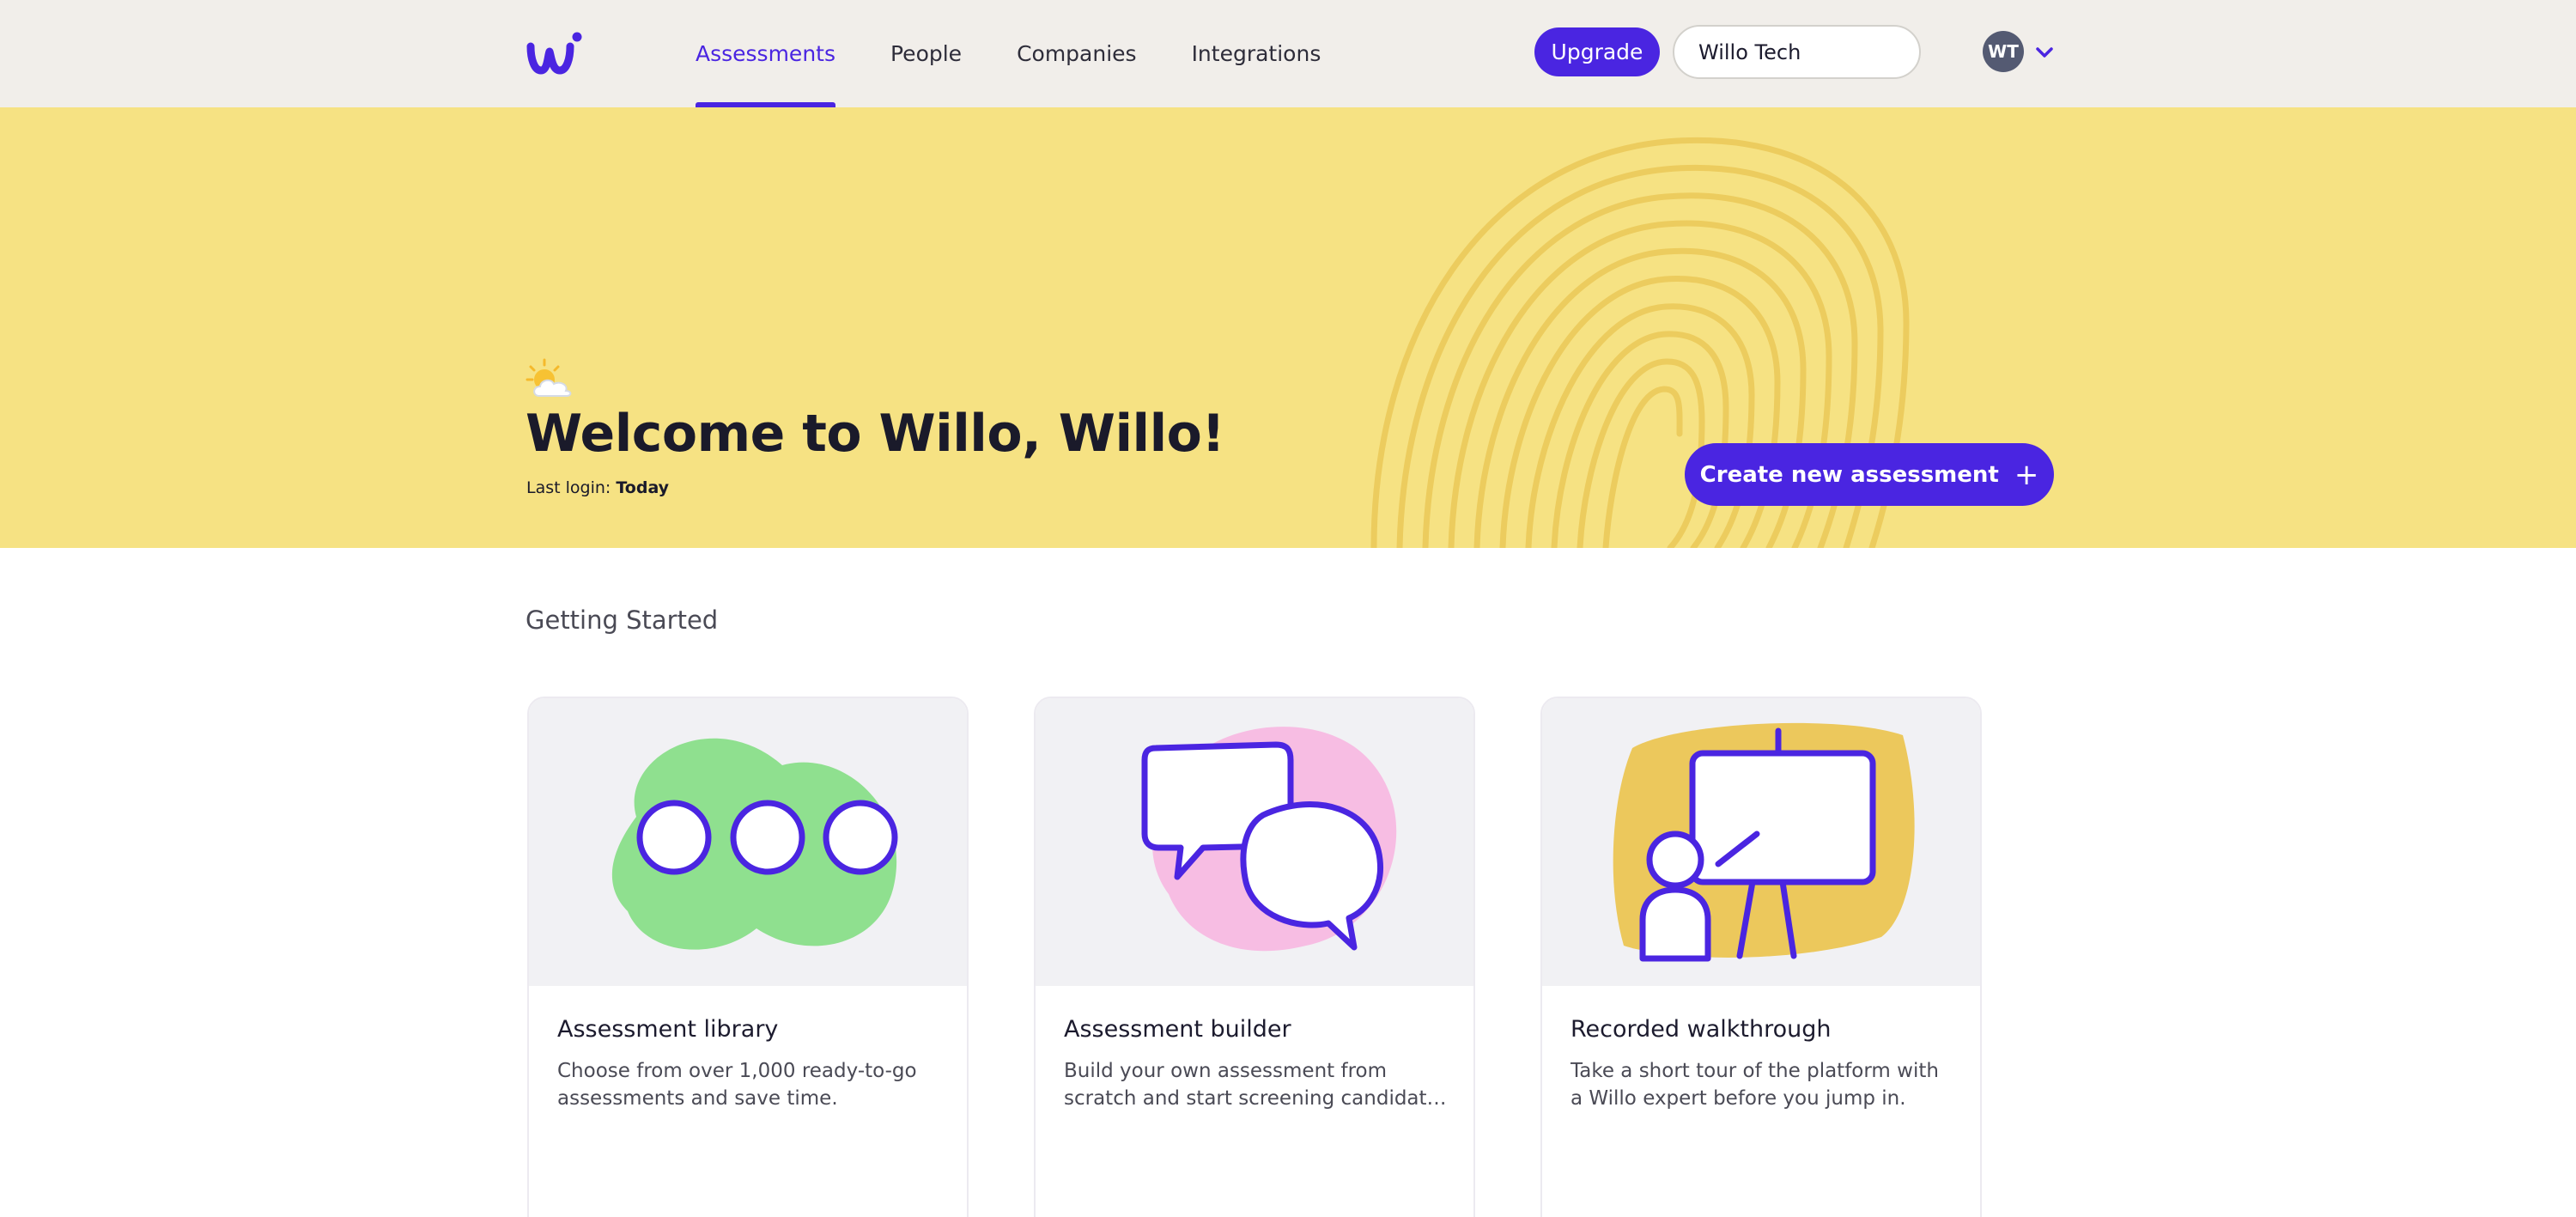  What do you see at coordinates (2045, 52) in the screenshot?
I see `chevron-down-icon` at bounding box center [2045, 52].